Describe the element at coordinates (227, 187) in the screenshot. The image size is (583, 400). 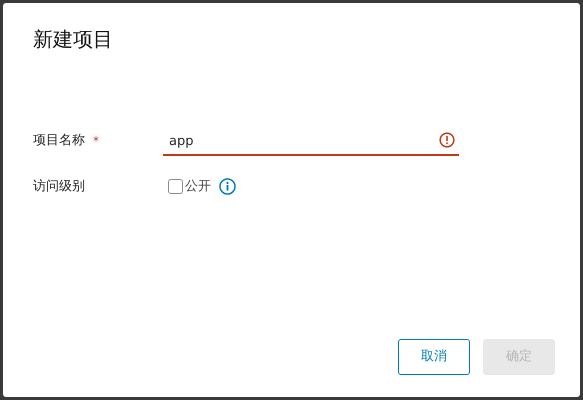
I see `info-icon` at that location.